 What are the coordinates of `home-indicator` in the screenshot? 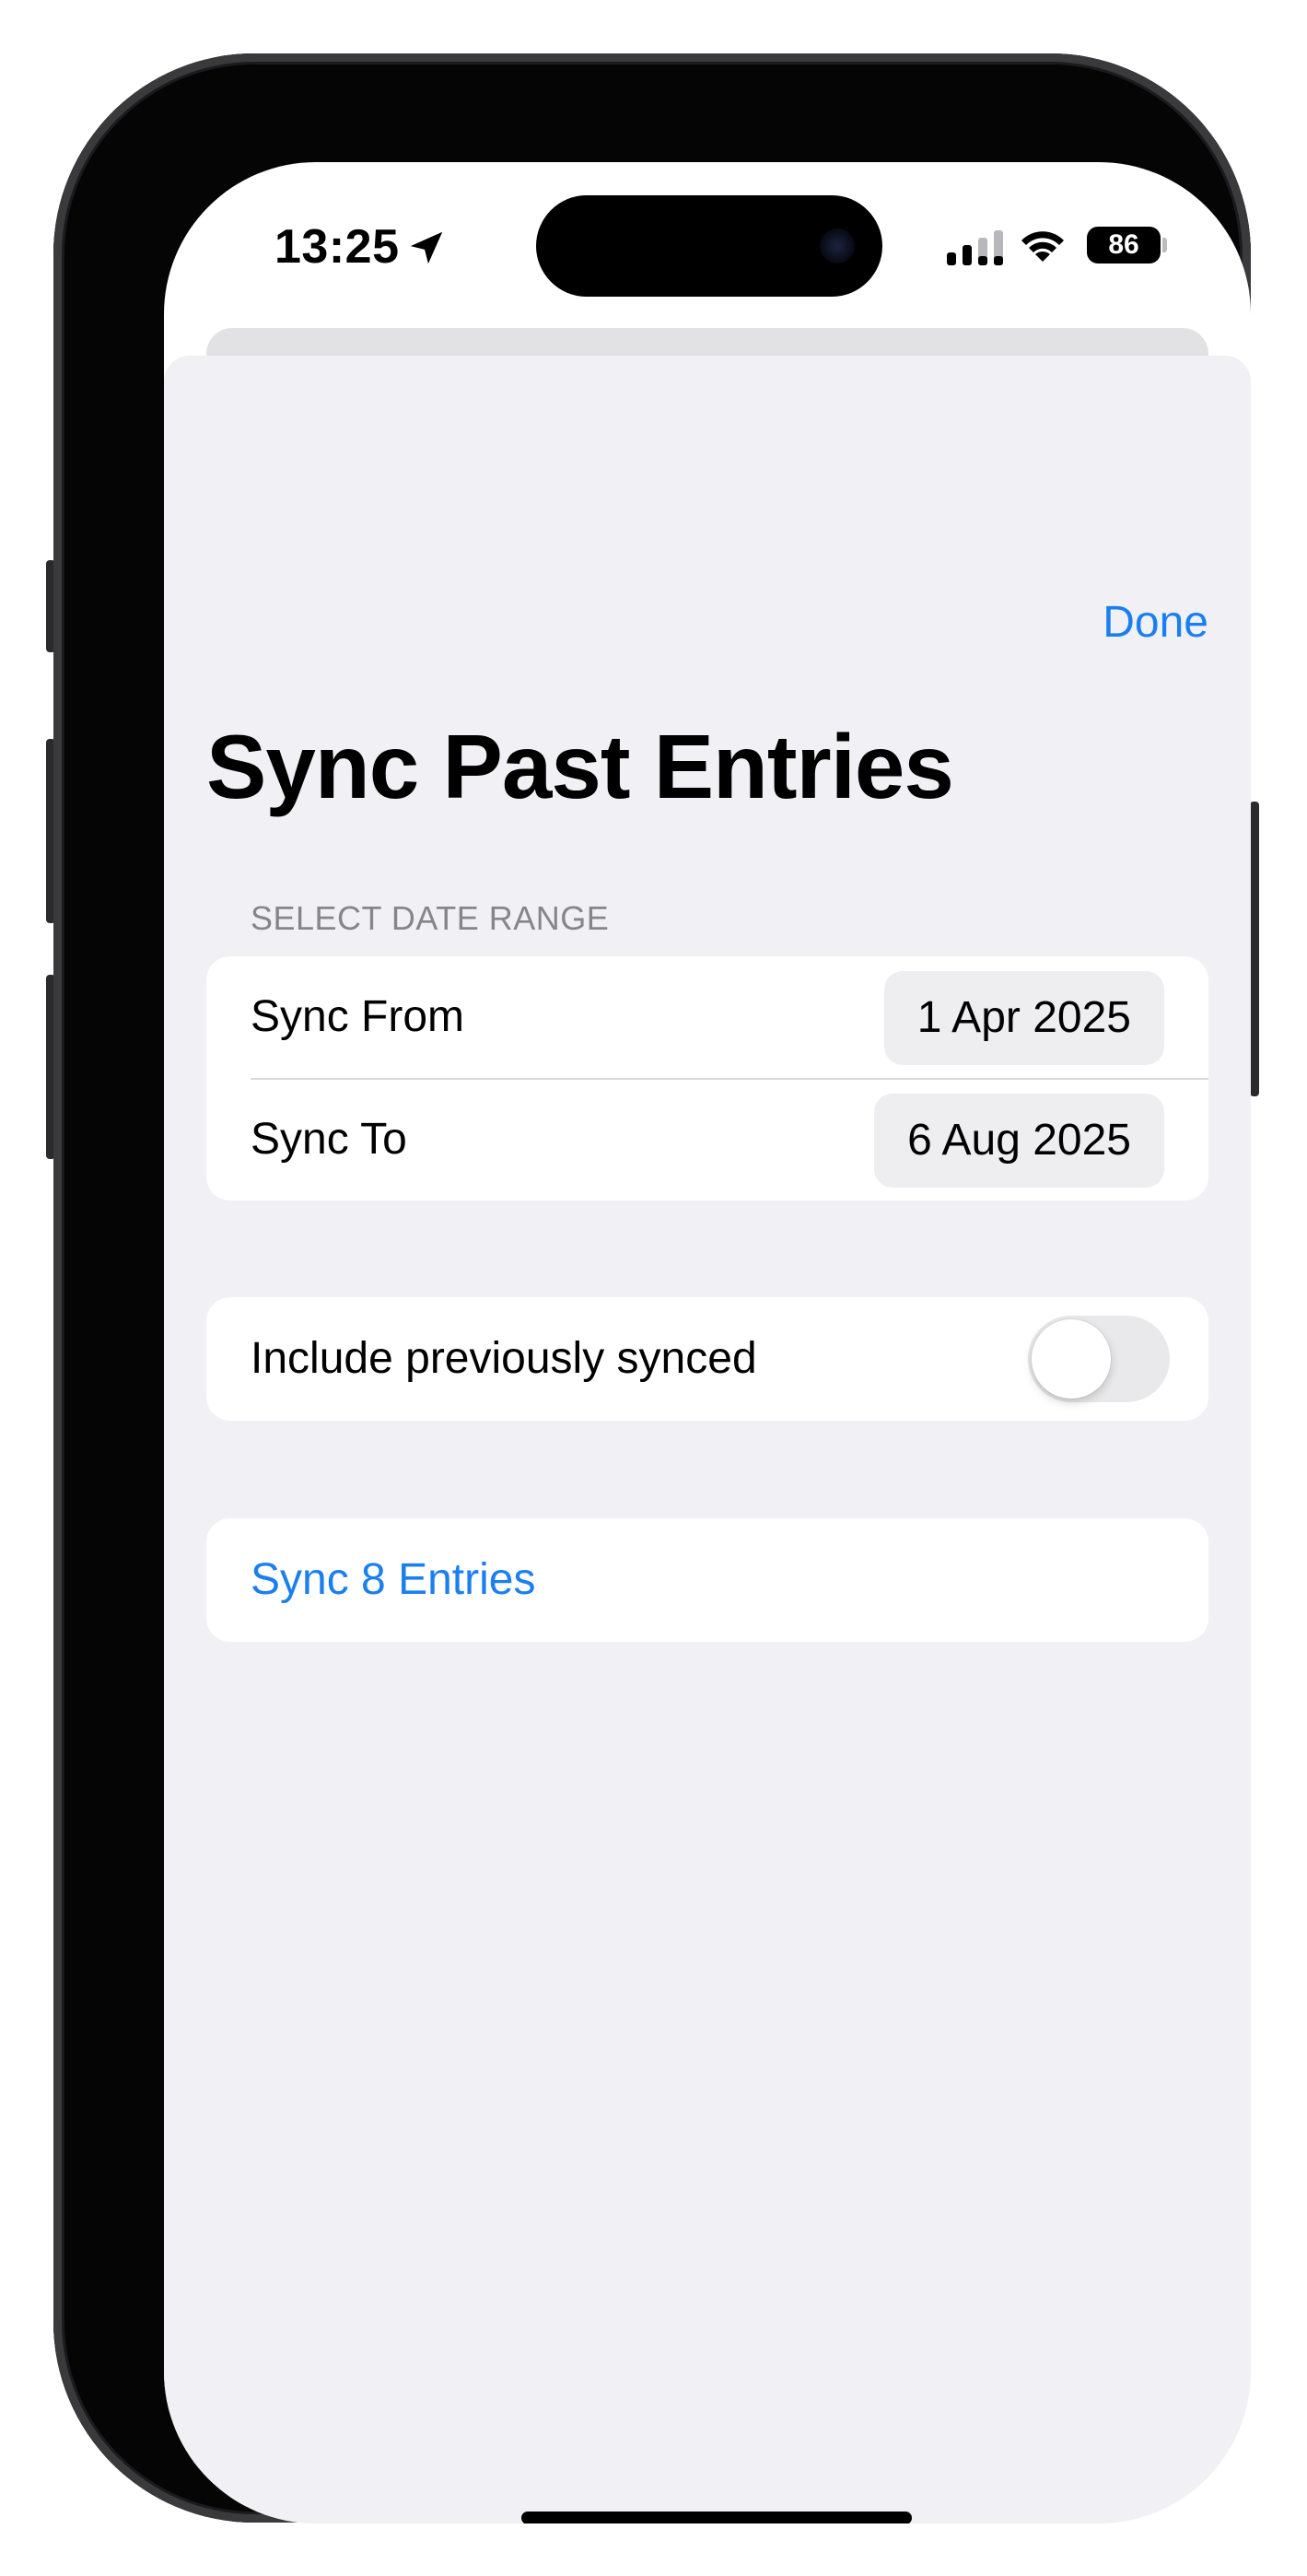 It's located at (716, 2517).